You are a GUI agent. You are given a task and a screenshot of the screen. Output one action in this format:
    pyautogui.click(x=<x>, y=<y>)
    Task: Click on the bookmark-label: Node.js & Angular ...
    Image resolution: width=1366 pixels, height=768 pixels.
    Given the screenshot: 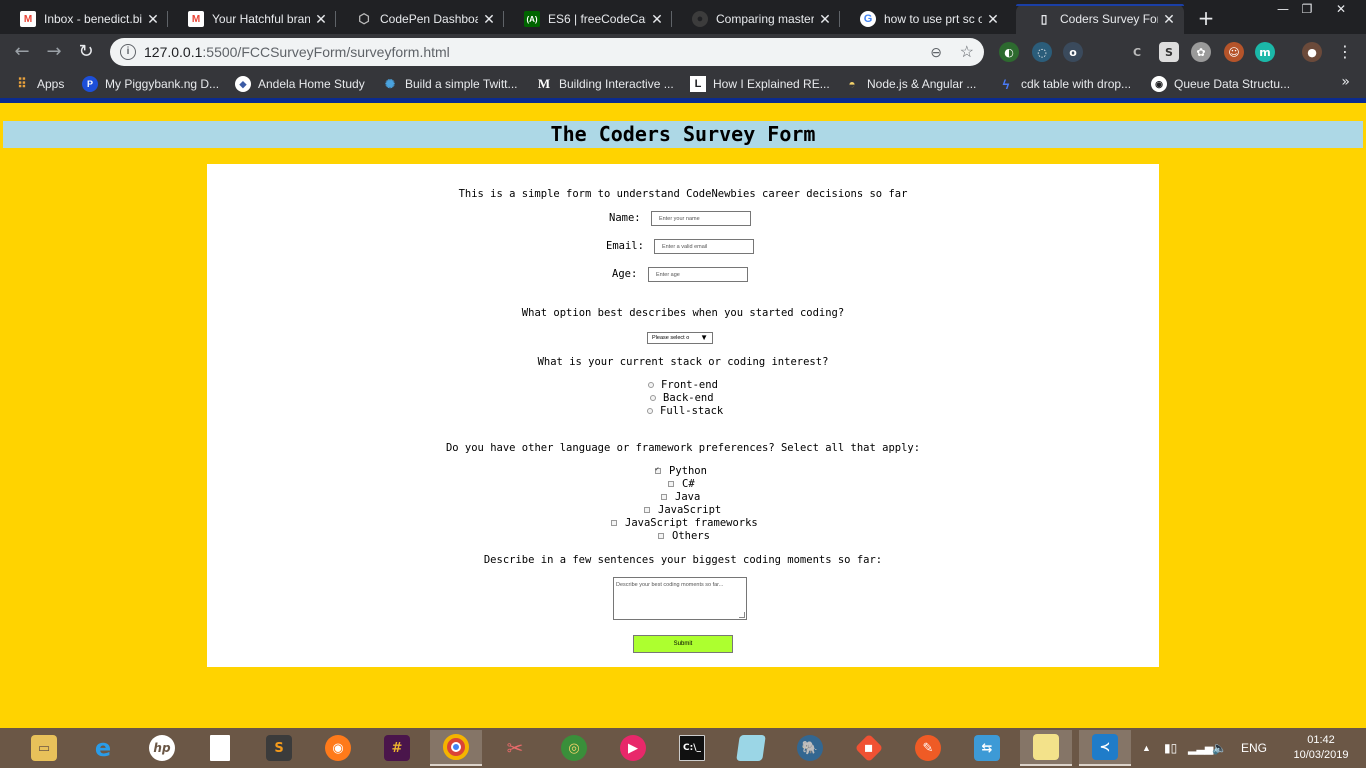 What is the action you would take?
    pyautogui.click(x=922, y=84)
    